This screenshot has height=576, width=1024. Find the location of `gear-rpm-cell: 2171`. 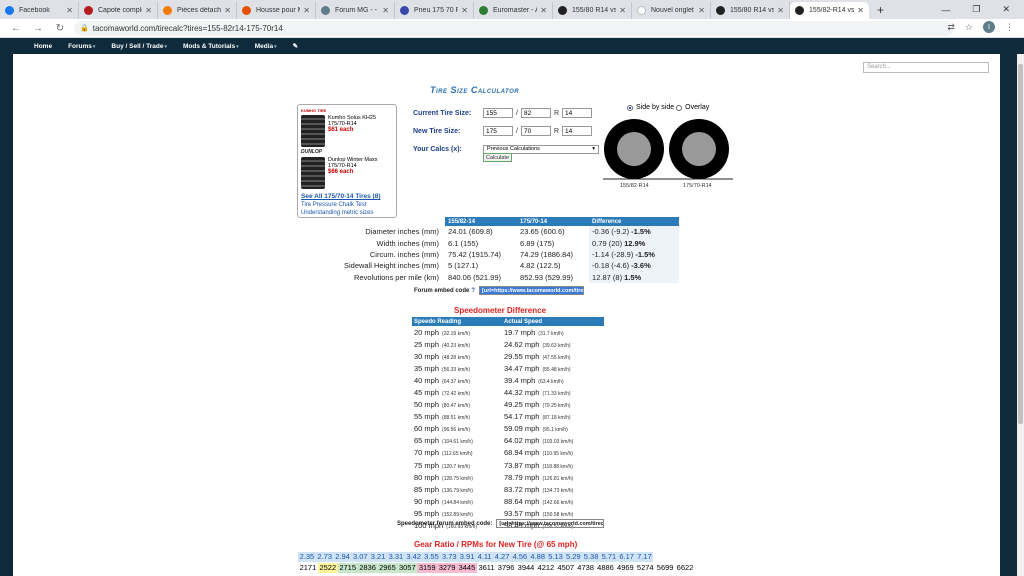

gear-rpm-cell: 2171 is located at coordinates (308, 568).